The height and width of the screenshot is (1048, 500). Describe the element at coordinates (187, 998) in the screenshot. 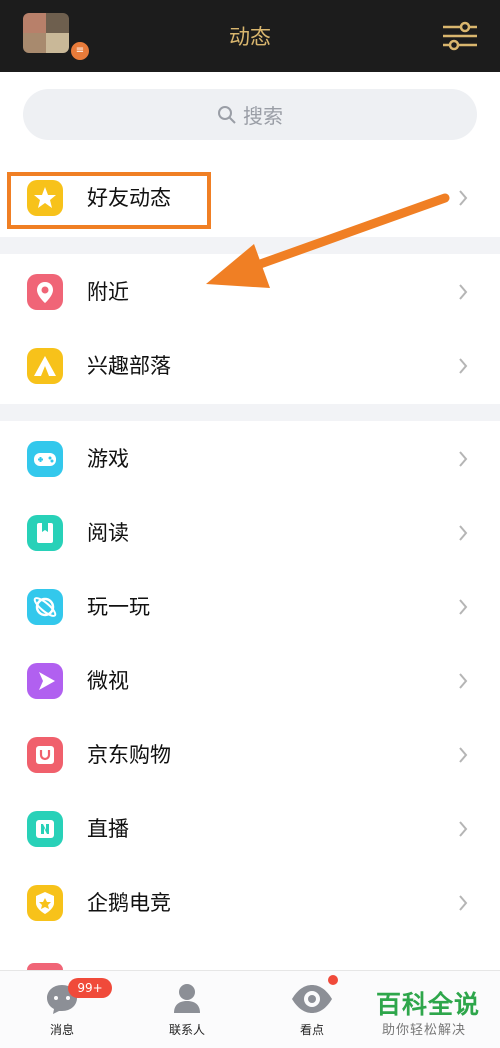

I see `contacts-icon` at that location.